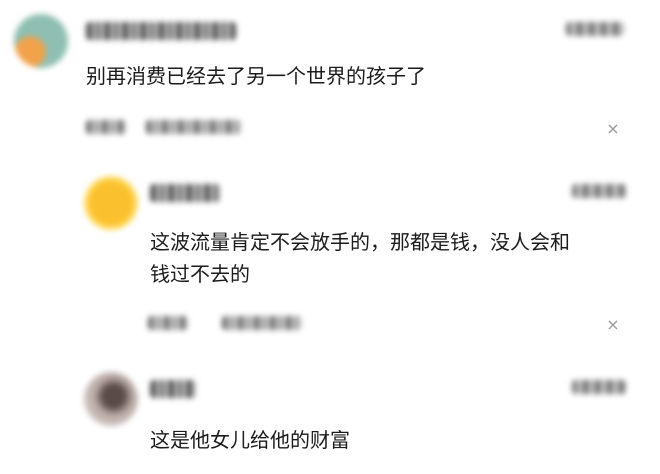 Image resolution: width=660 pixels, height=474 pixels. Describe the element at coordinates (250, 440) in the screenshot. I see `comment-text: 这是他女儿给他的财富` at that location.